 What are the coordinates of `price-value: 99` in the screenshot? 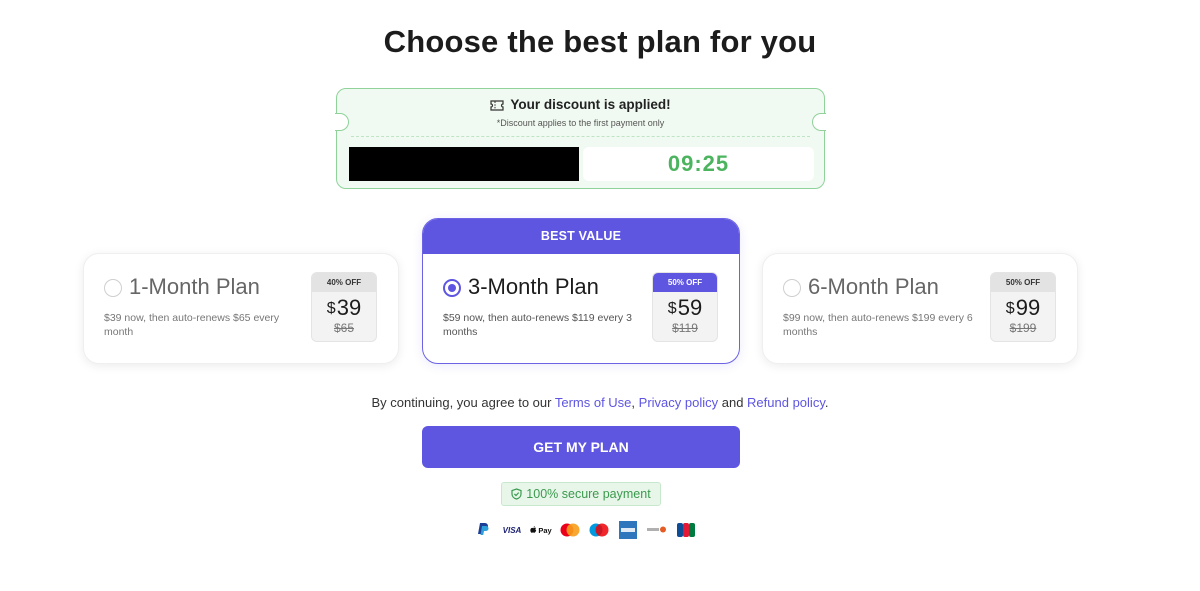 It's located at (1028, 307).